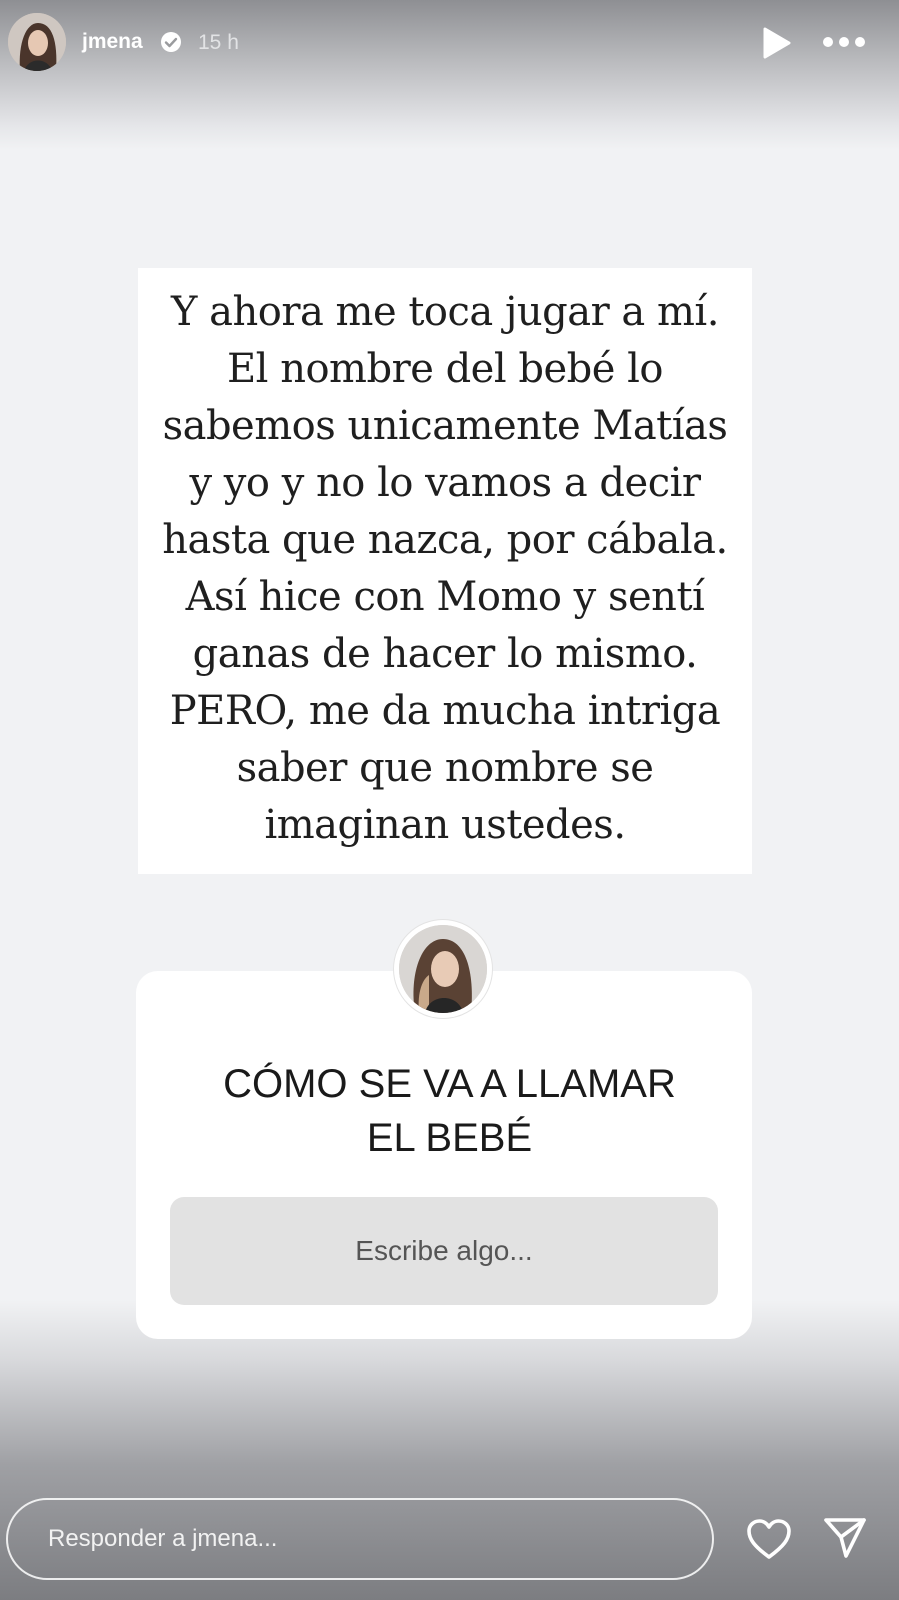 The image size is (899, 1600). What do you see at coordinates (449, 45) in the screenshot?
I see `story-header: jmena 15 h` at bounding box center [449, 45].